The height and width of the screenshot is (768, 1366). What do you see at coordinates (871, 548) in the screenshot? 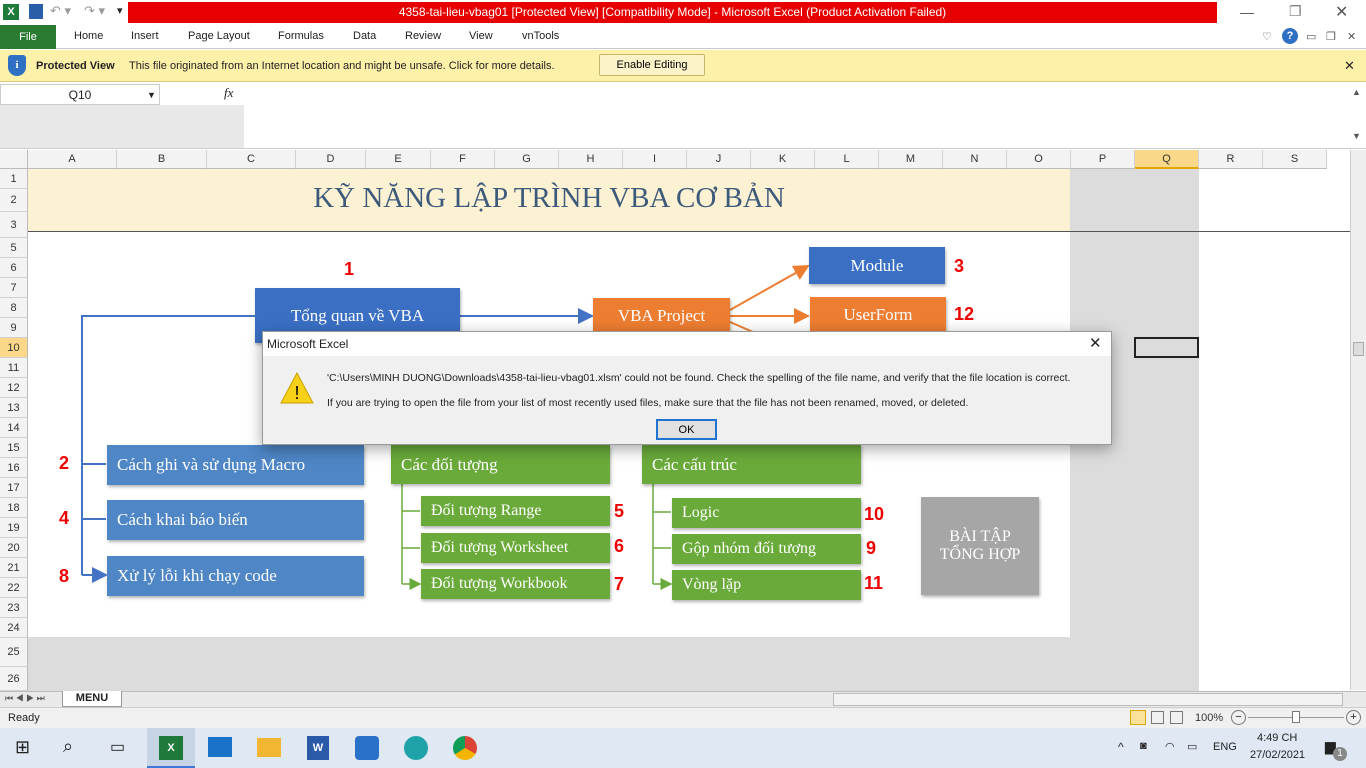
I see `number-group: 9` at bounding box center [871, 548].